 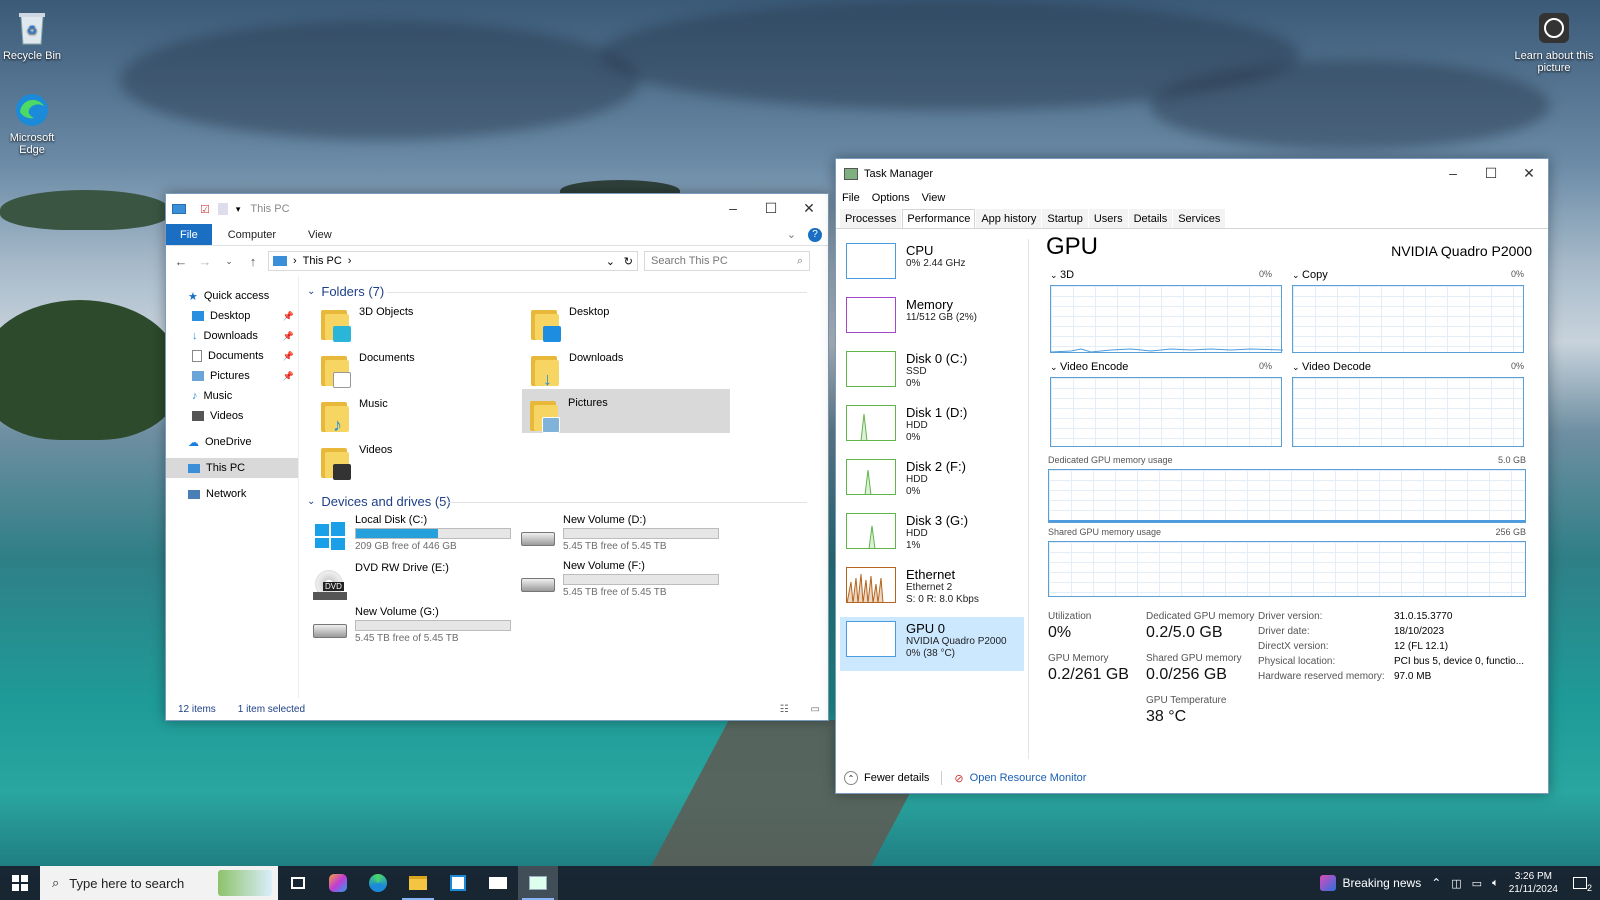 I want to click on explorer-titlebar: ☑ ▾ This PC – ☐ ✕, so click(x=497, y=209).